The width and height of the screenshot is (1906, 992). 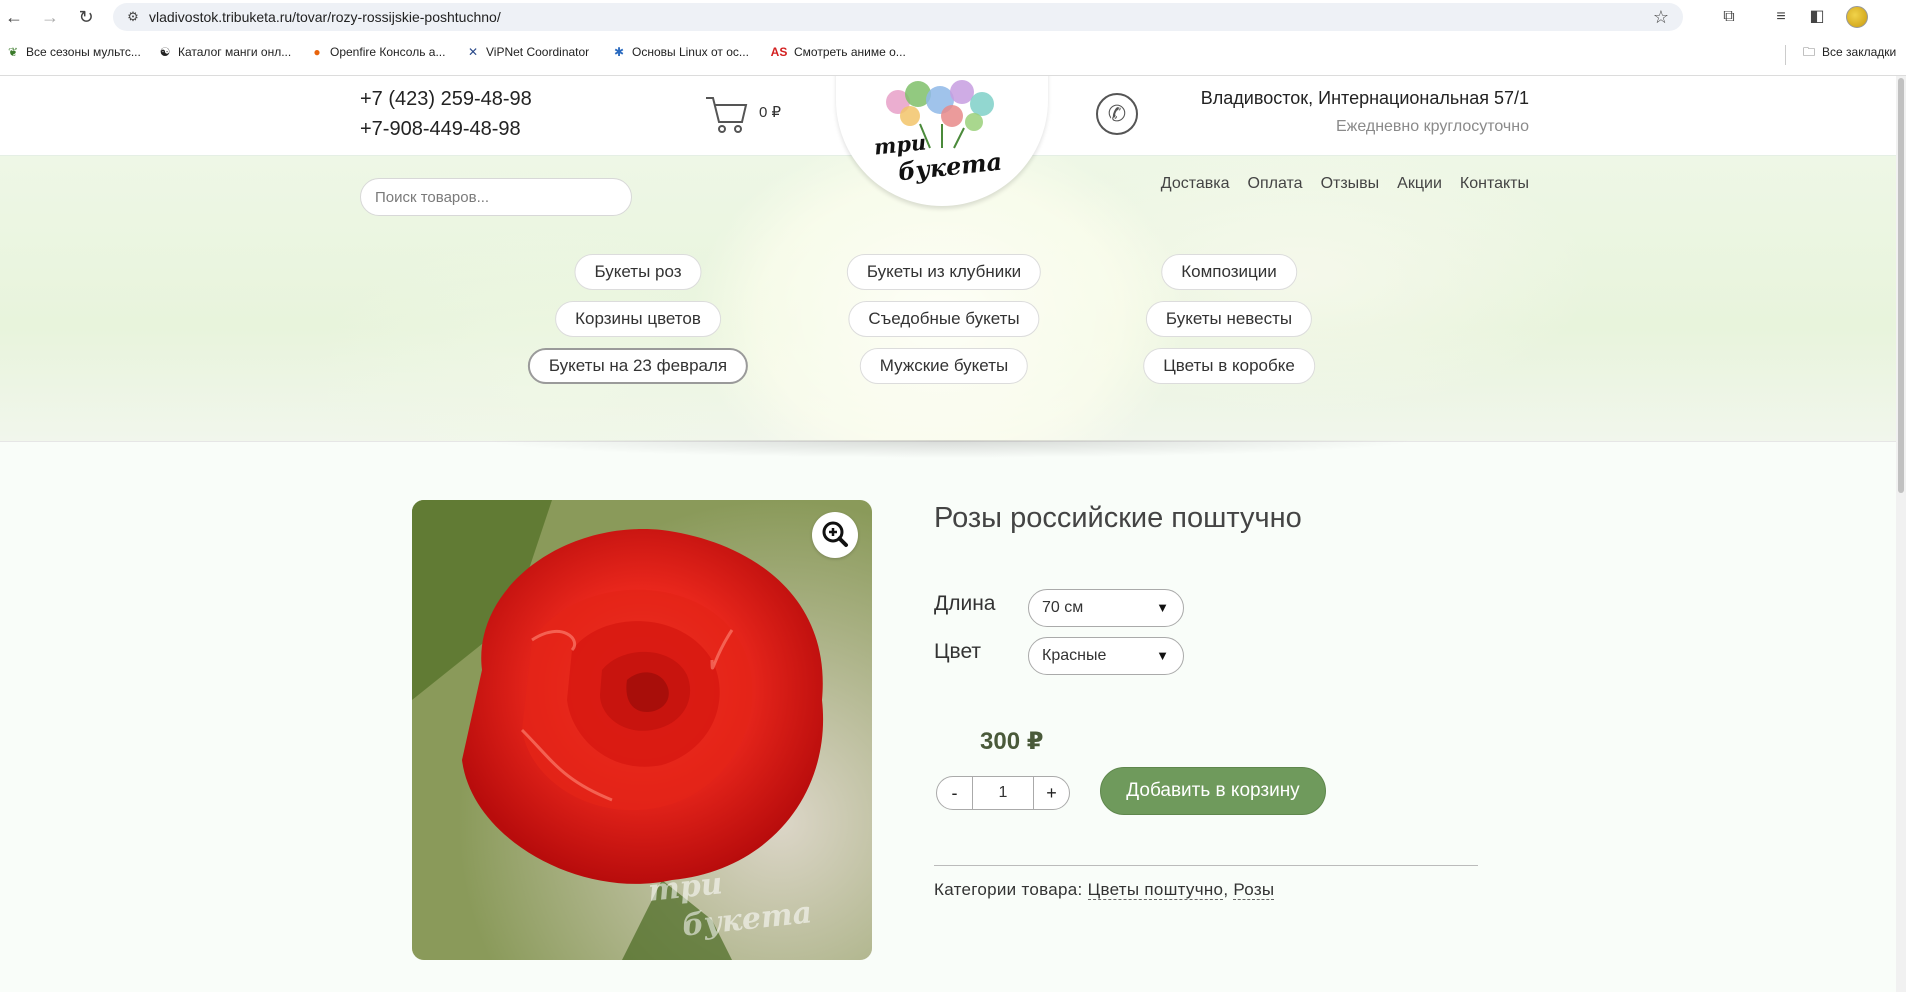 I want to click on site-info-icon: ⚙, so click(x=133, y=17).